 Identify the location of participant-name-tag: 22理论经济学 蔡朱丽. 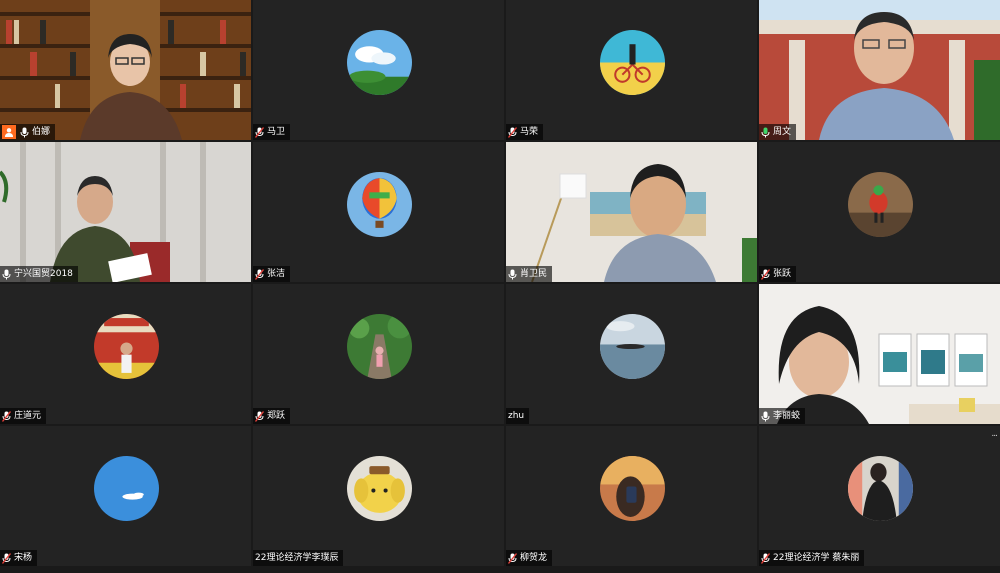
(812, 558).